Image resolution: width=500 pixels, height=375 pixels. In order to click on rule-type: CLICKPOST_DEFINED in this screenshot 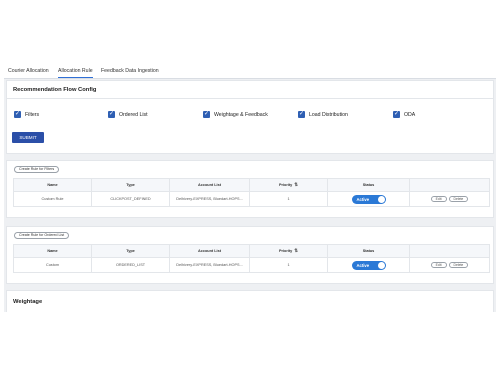, I will do `click(130, 199)`.